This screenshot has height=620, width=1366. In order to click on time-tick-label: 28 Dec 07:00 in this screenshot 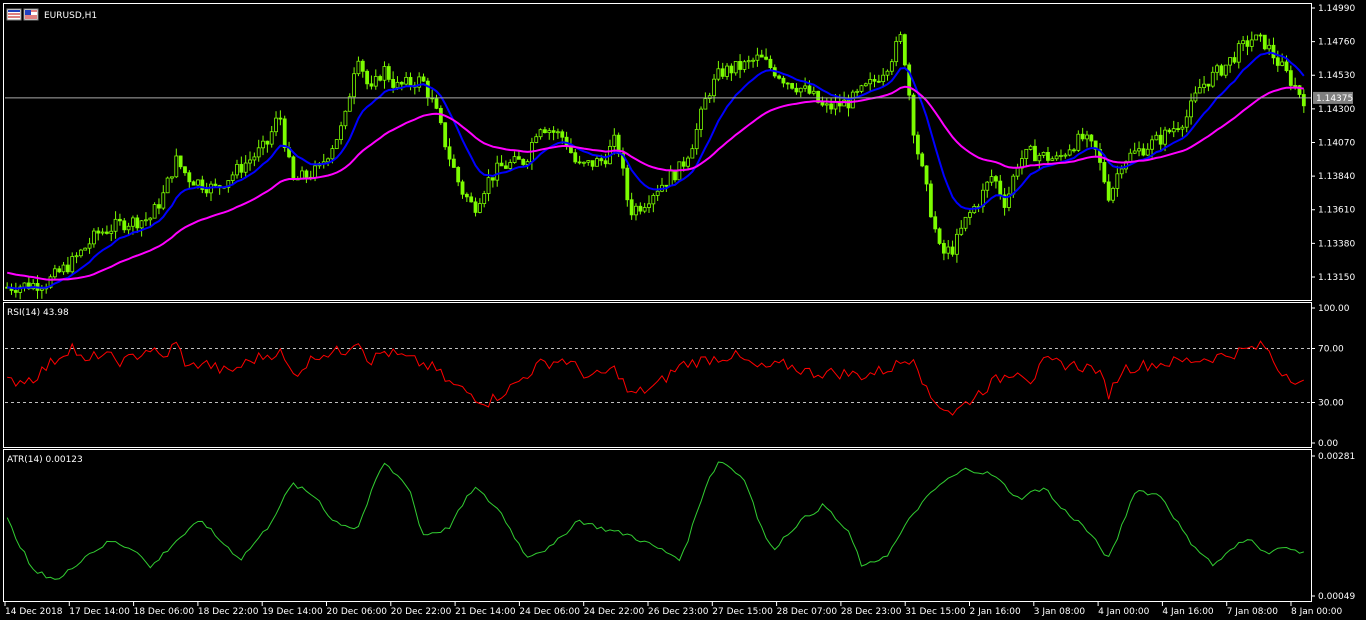, I will do `click(807, 612)`.